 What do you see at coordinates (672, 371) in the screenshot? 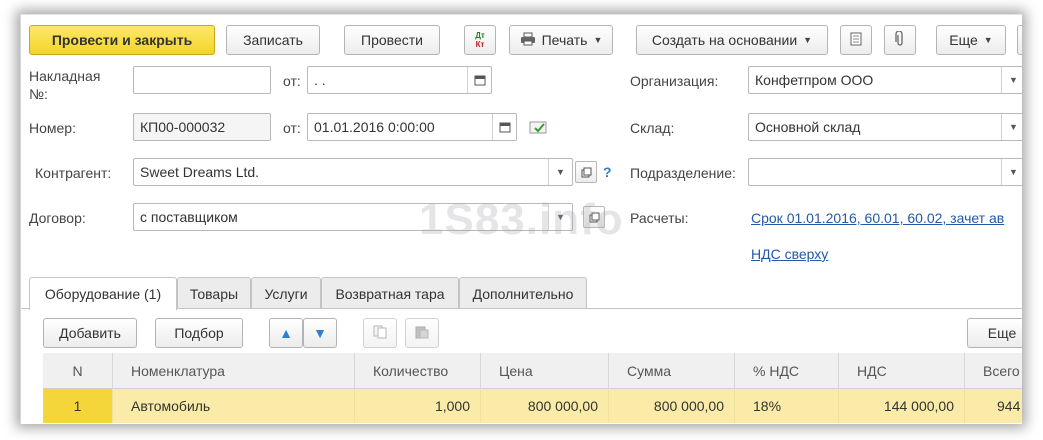
I see `column-header-sum: Сумма` at bounding box center [672, 371].